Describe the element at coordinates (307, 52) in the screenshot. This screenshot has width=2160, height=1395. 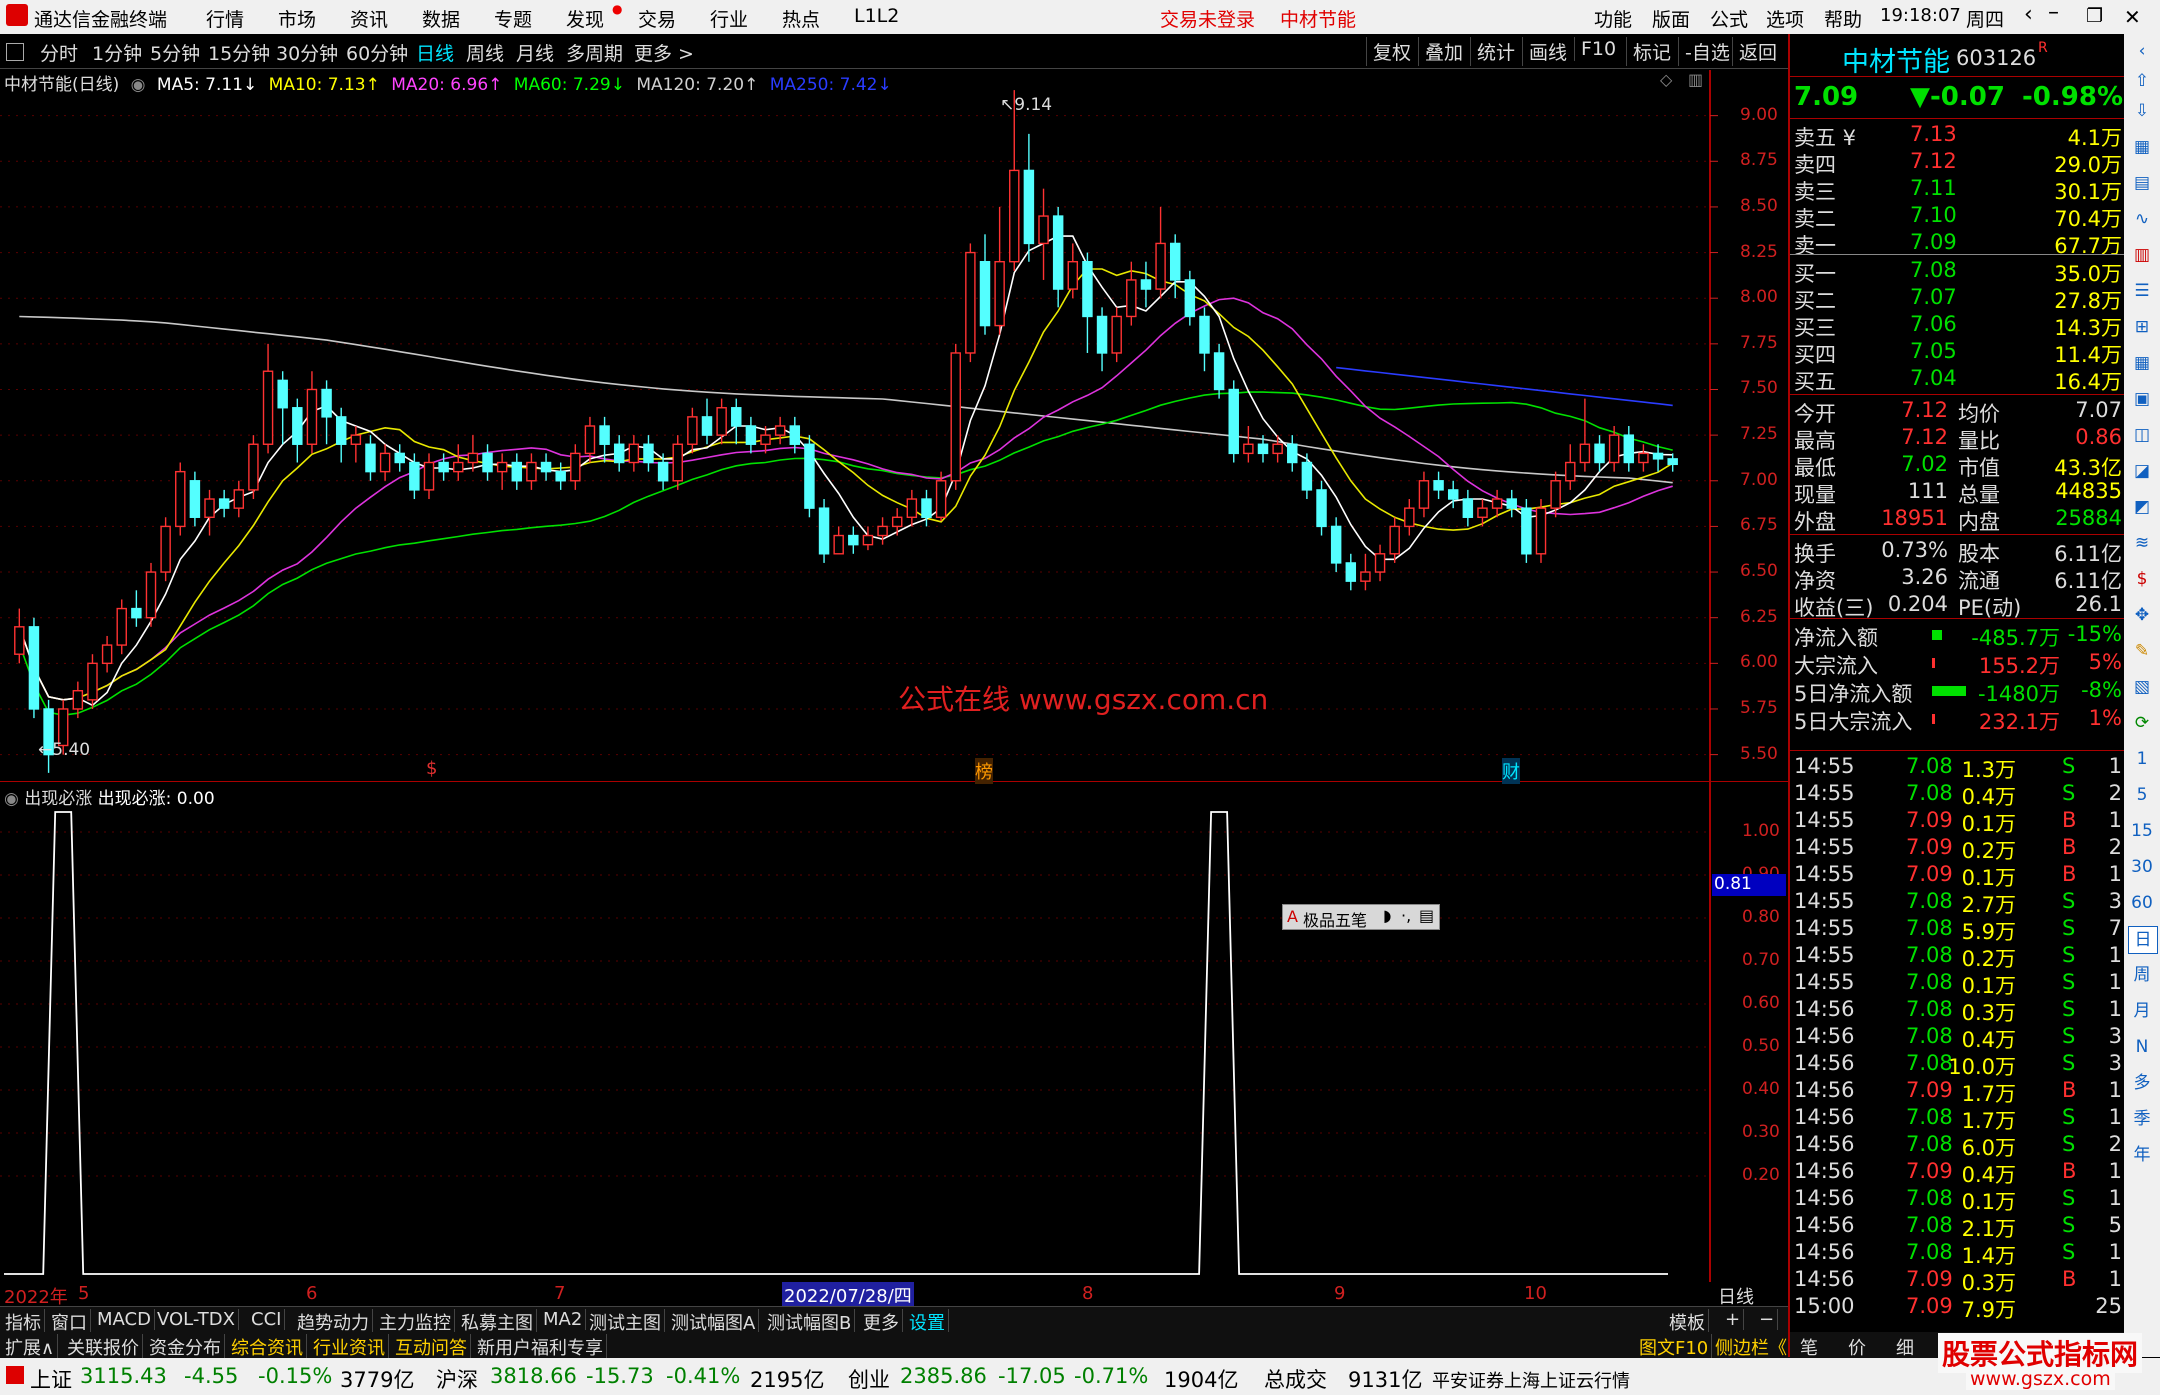
I see `period-30min: 30分钟` at that location.